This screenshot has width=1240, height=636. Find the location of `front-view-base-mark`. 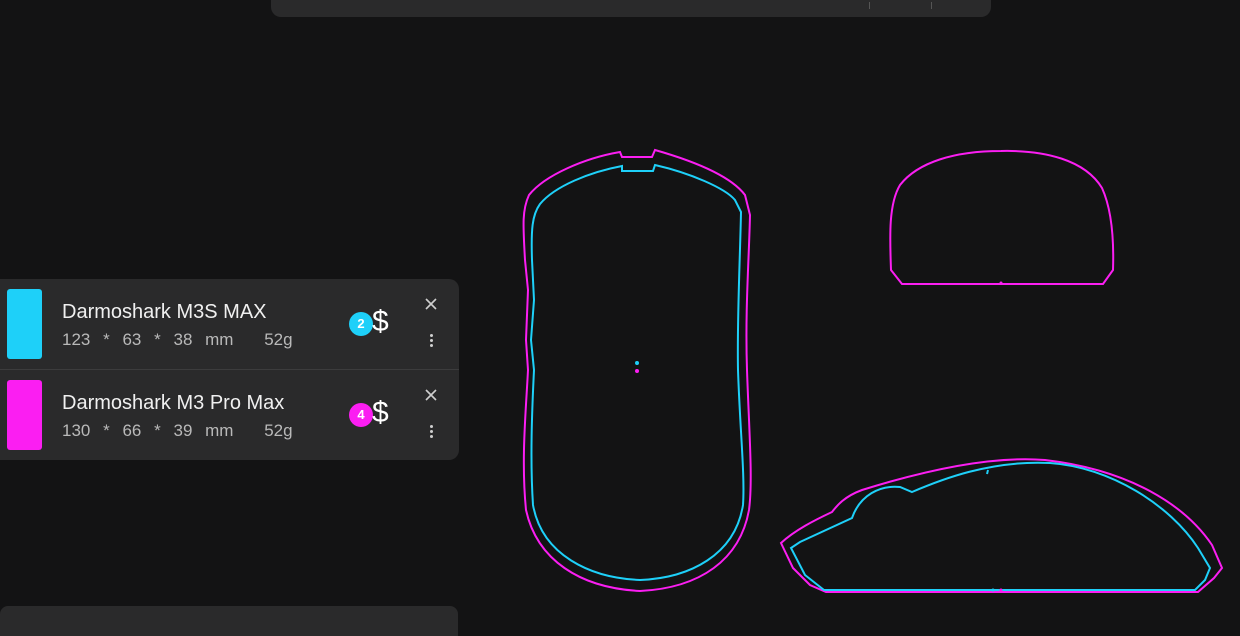

front-view-base-mark is located at coordinates (1001, 283).